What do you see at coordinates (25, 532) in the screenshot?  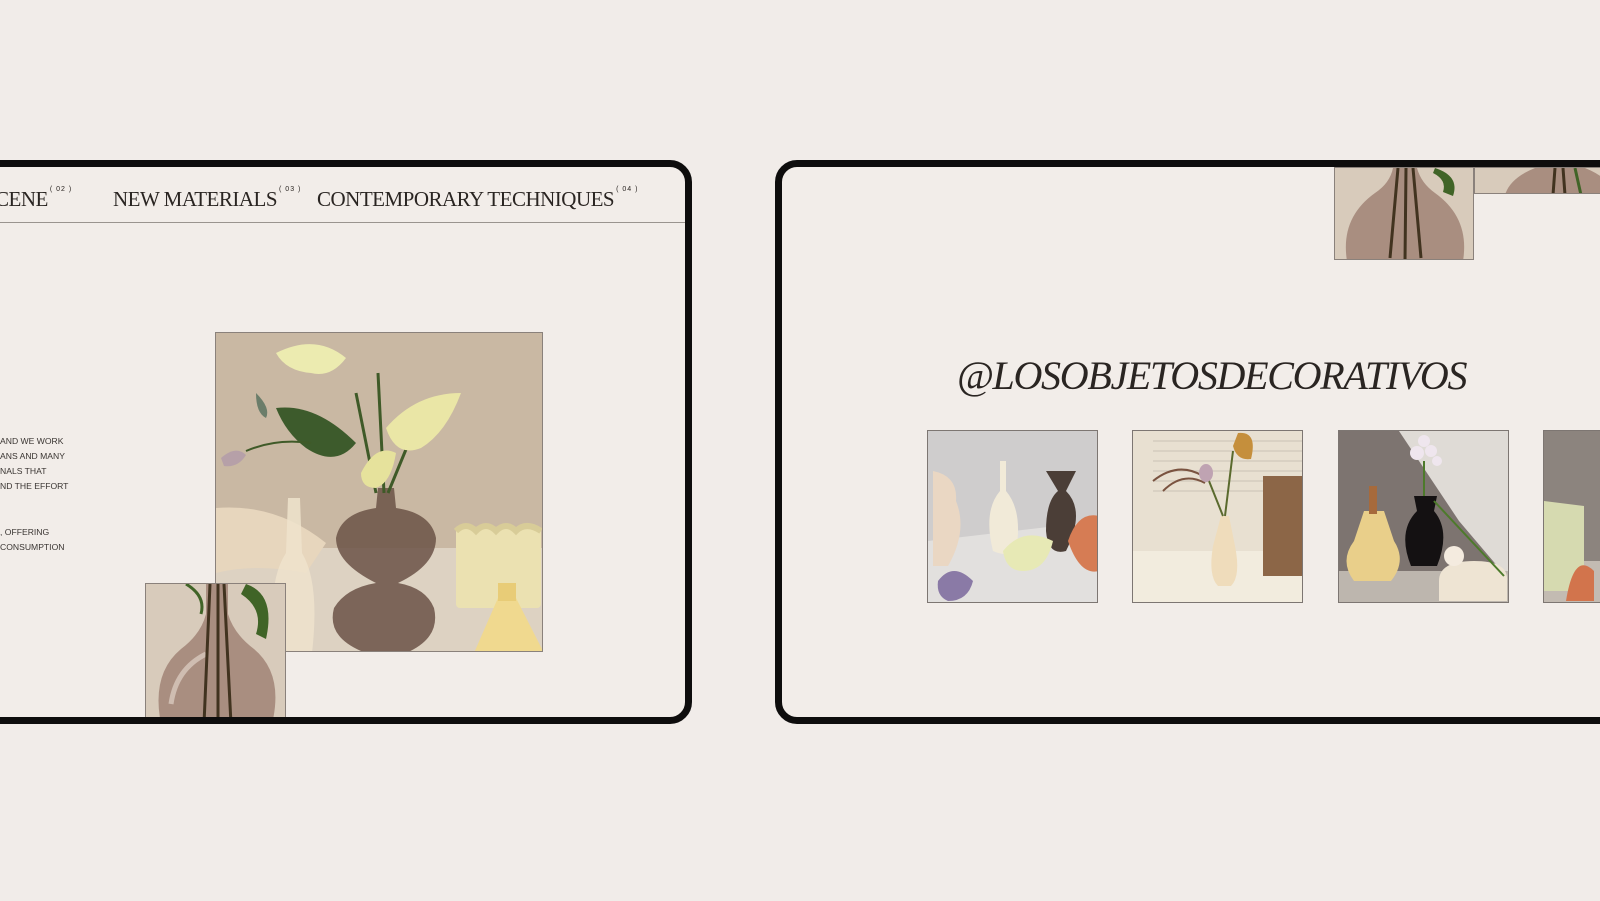 I see `paragraph-line: , OFFERING` at bounding box center [25, 532].